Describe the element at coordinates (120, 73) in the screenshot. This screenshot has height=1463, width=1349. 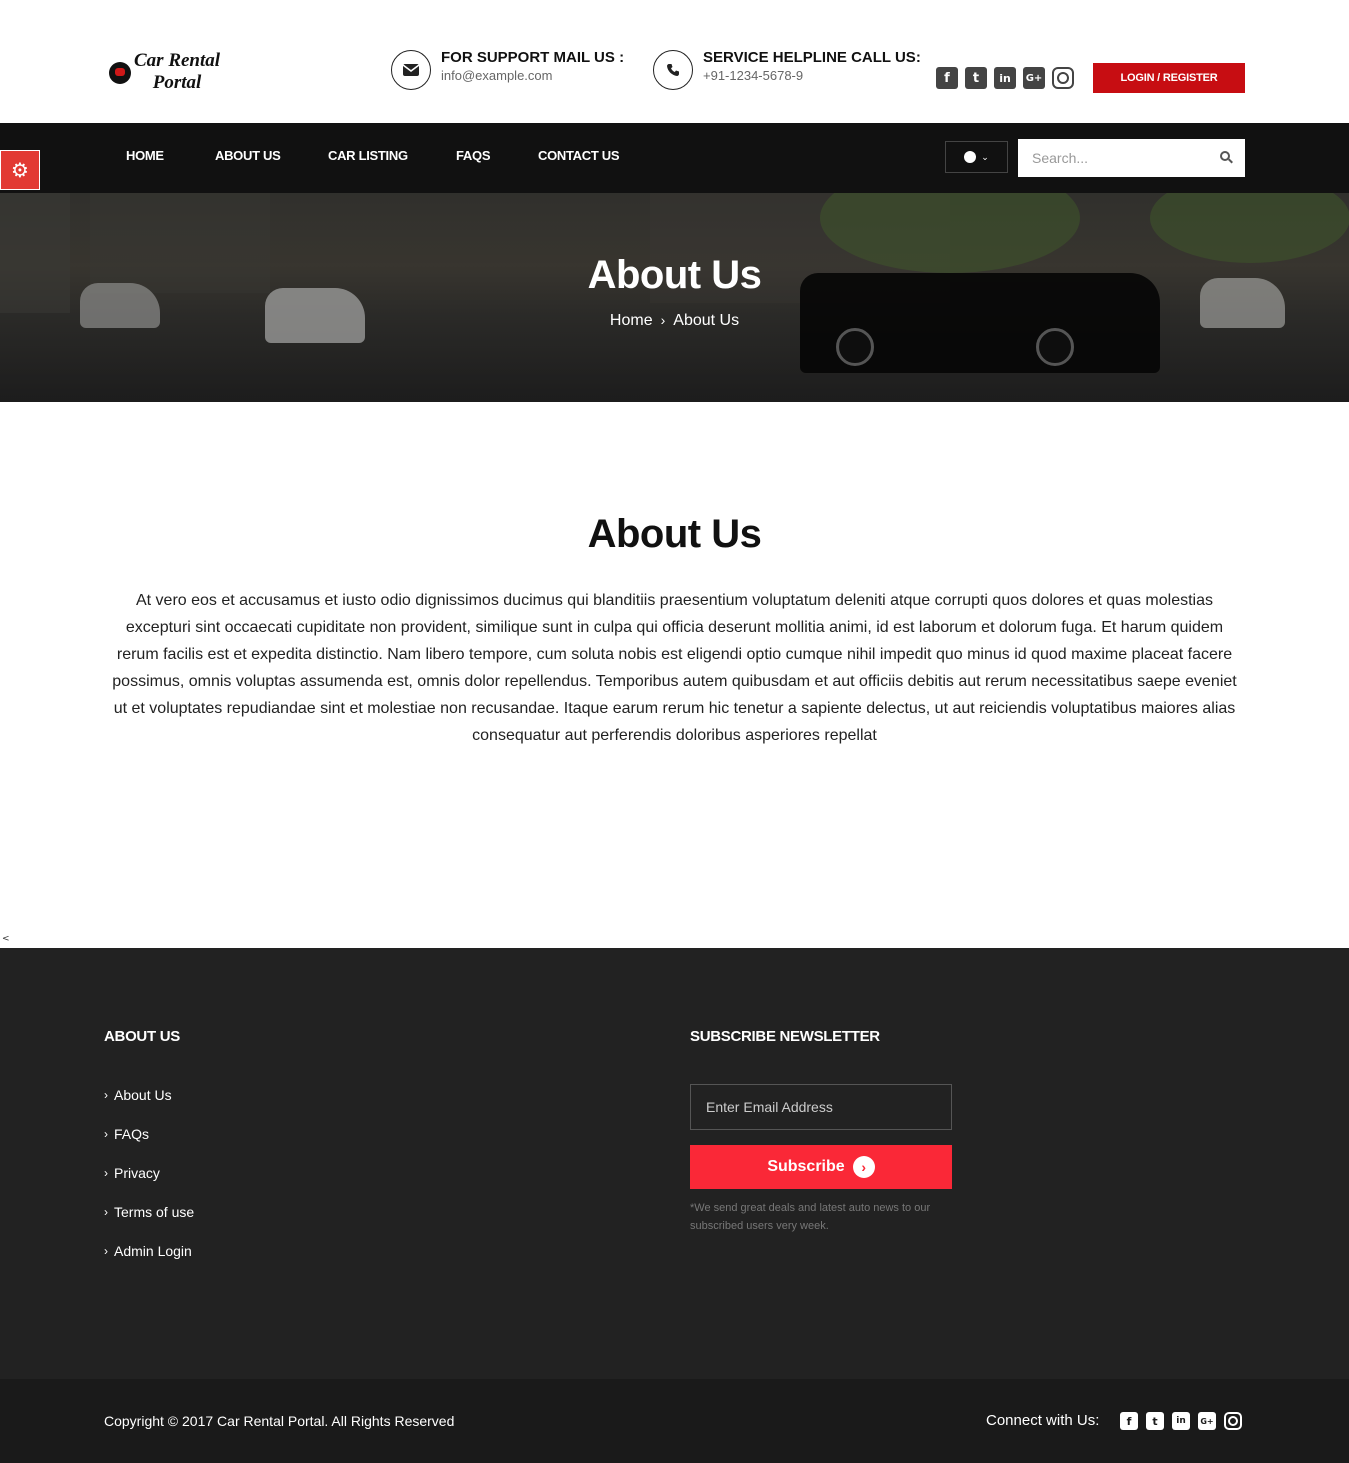
I see `logo-icon` at that location.